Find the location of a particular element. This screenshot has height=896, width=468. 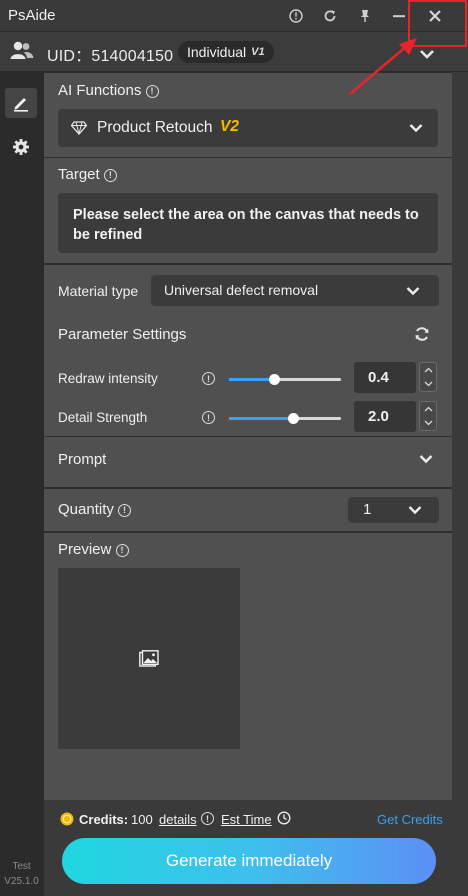

redraw-intensity-label: Redraw intensity is located at coordinates (108, 378).